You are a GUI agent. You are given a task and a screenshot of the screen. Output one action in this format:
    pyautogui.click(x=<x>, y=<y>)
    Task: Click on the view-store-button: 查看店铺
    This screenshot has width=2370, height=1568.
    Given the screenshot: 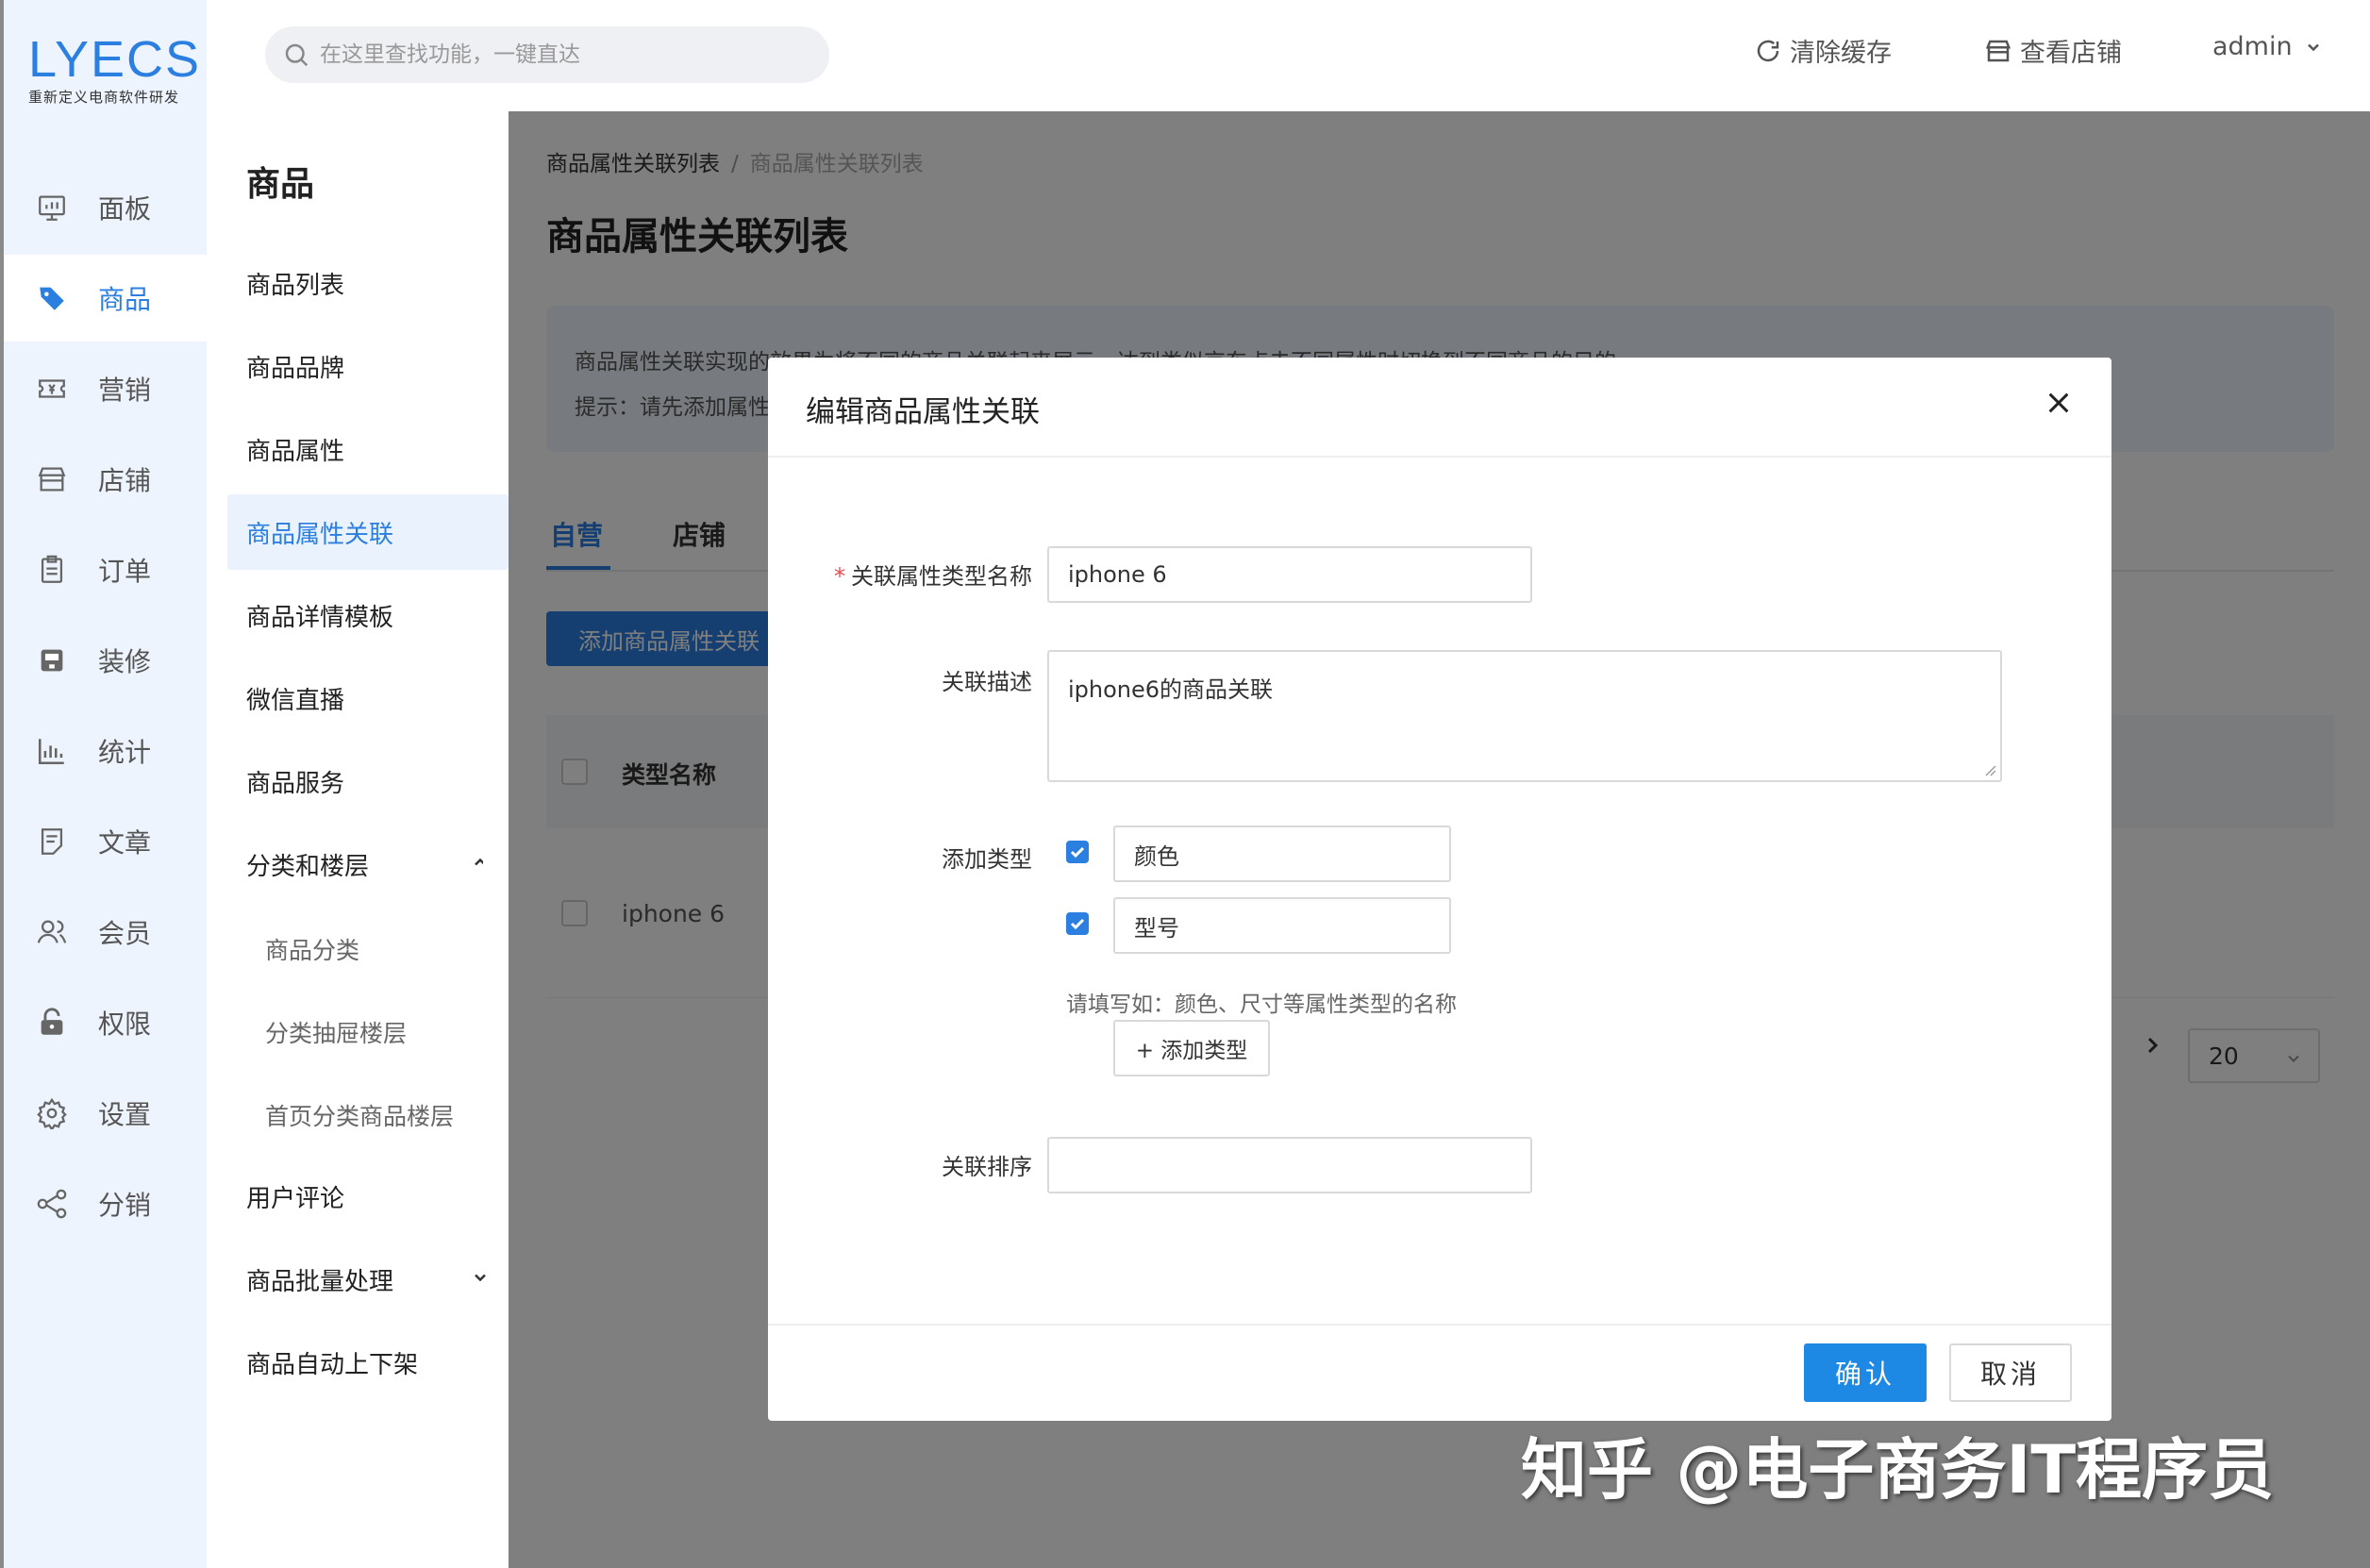 What is the action you would take?
    pyautogui.click(x=2053, y=50)
    